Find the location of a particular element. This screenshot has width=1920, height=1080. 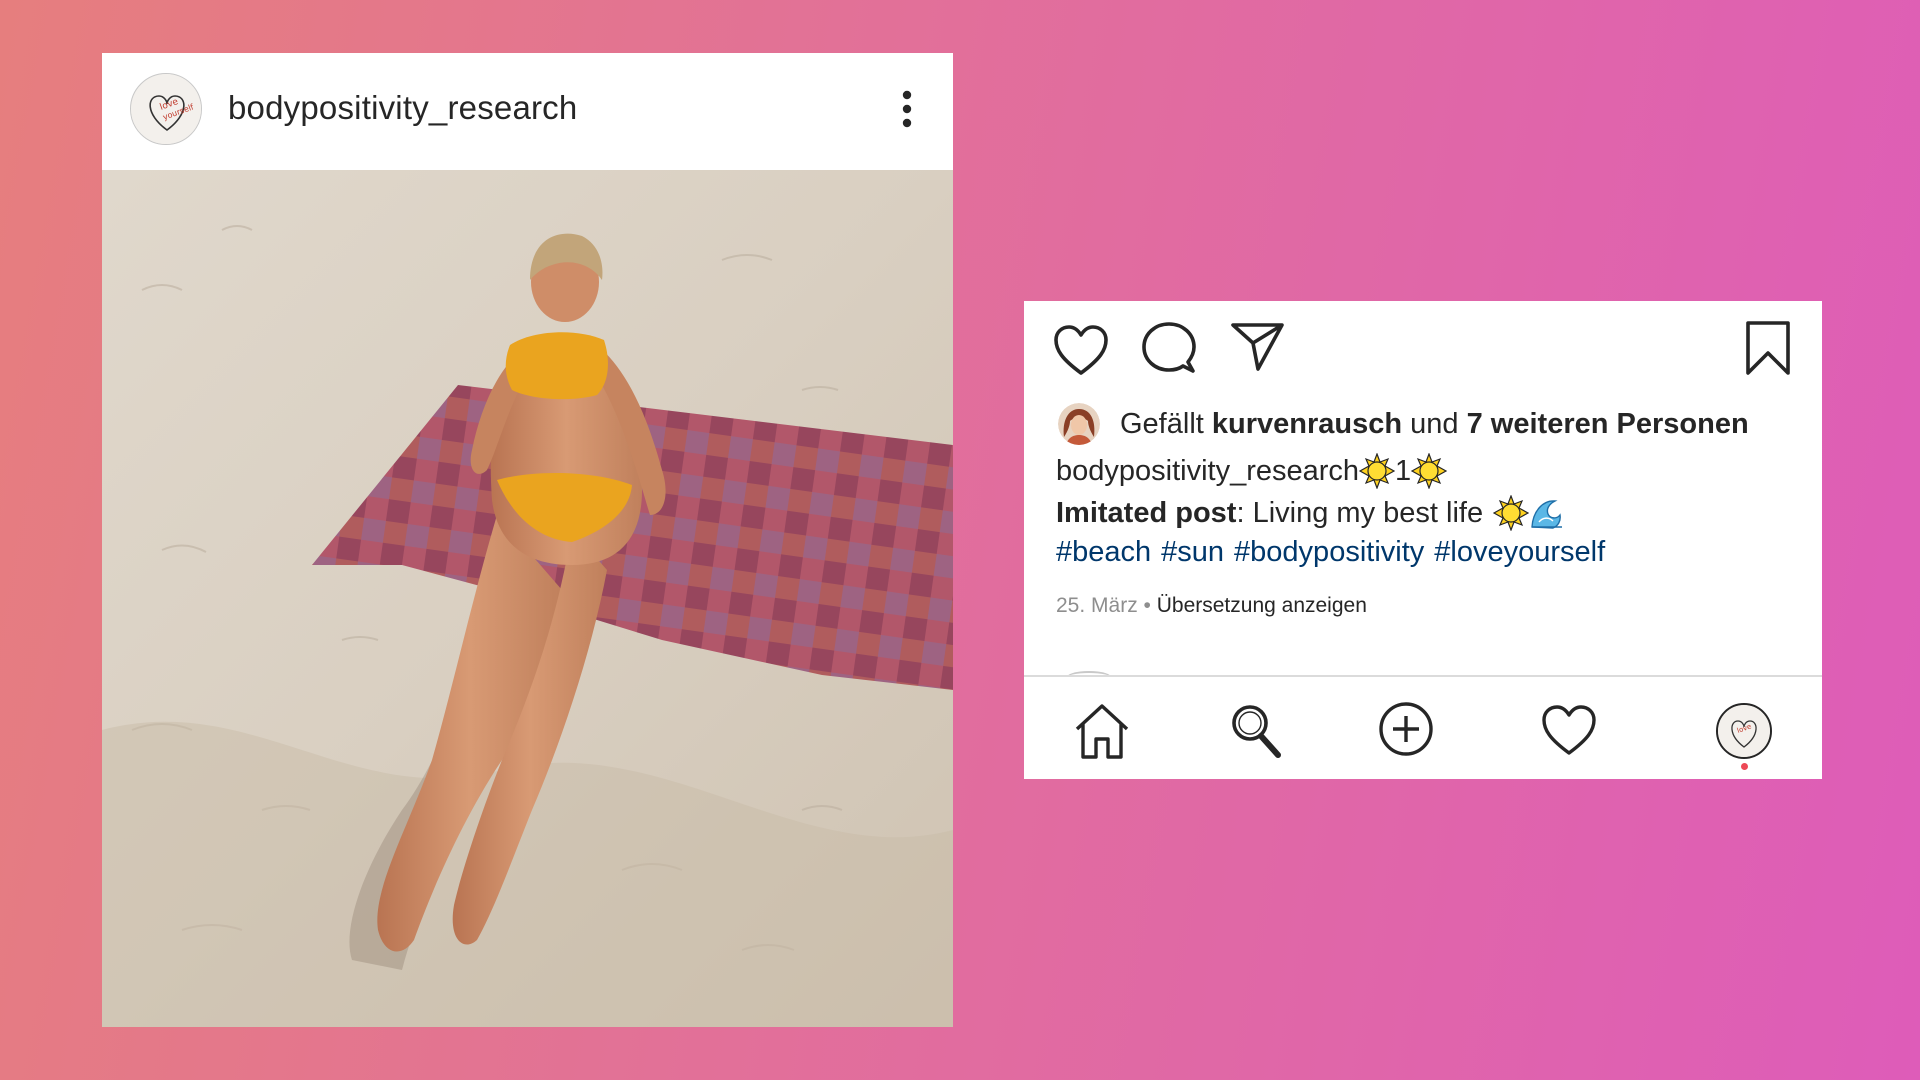

post-date: 25. März is located at coordinates (1097, 605).